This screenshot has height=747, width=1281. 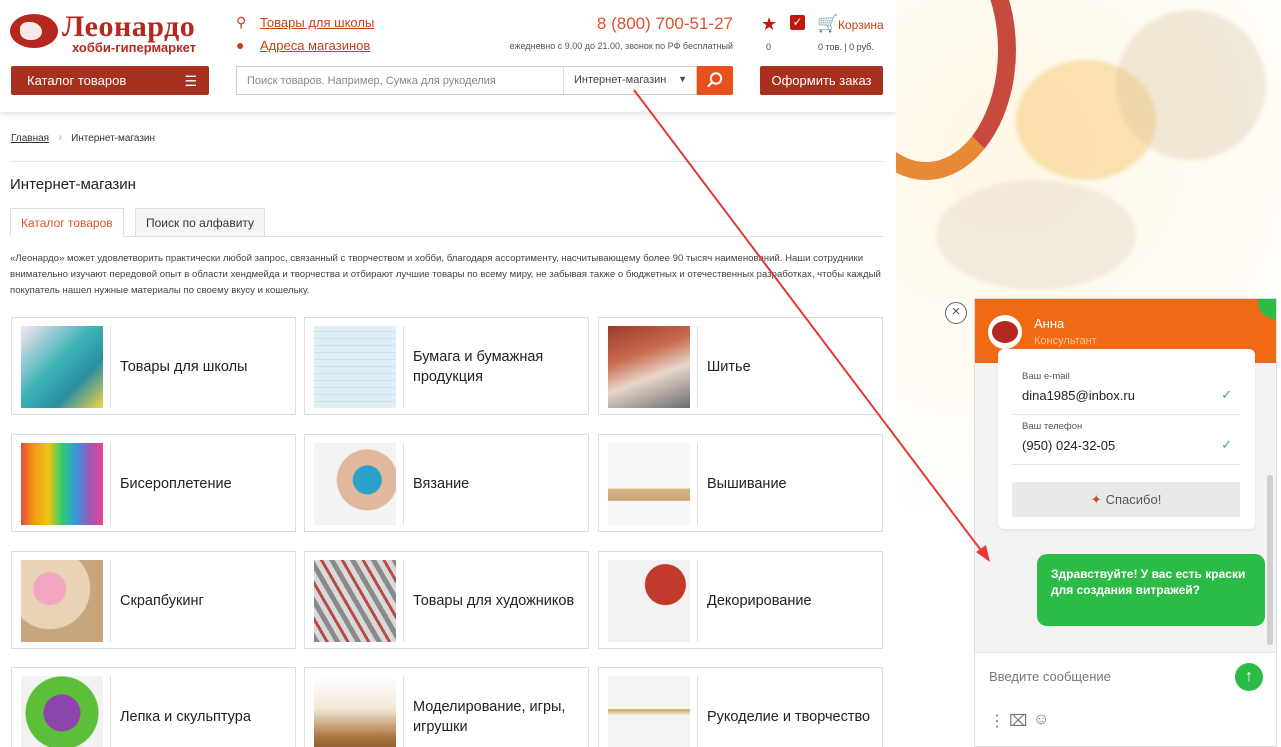 I want to click on category-card: Скрапбукинг, so click(x=153, y=600).